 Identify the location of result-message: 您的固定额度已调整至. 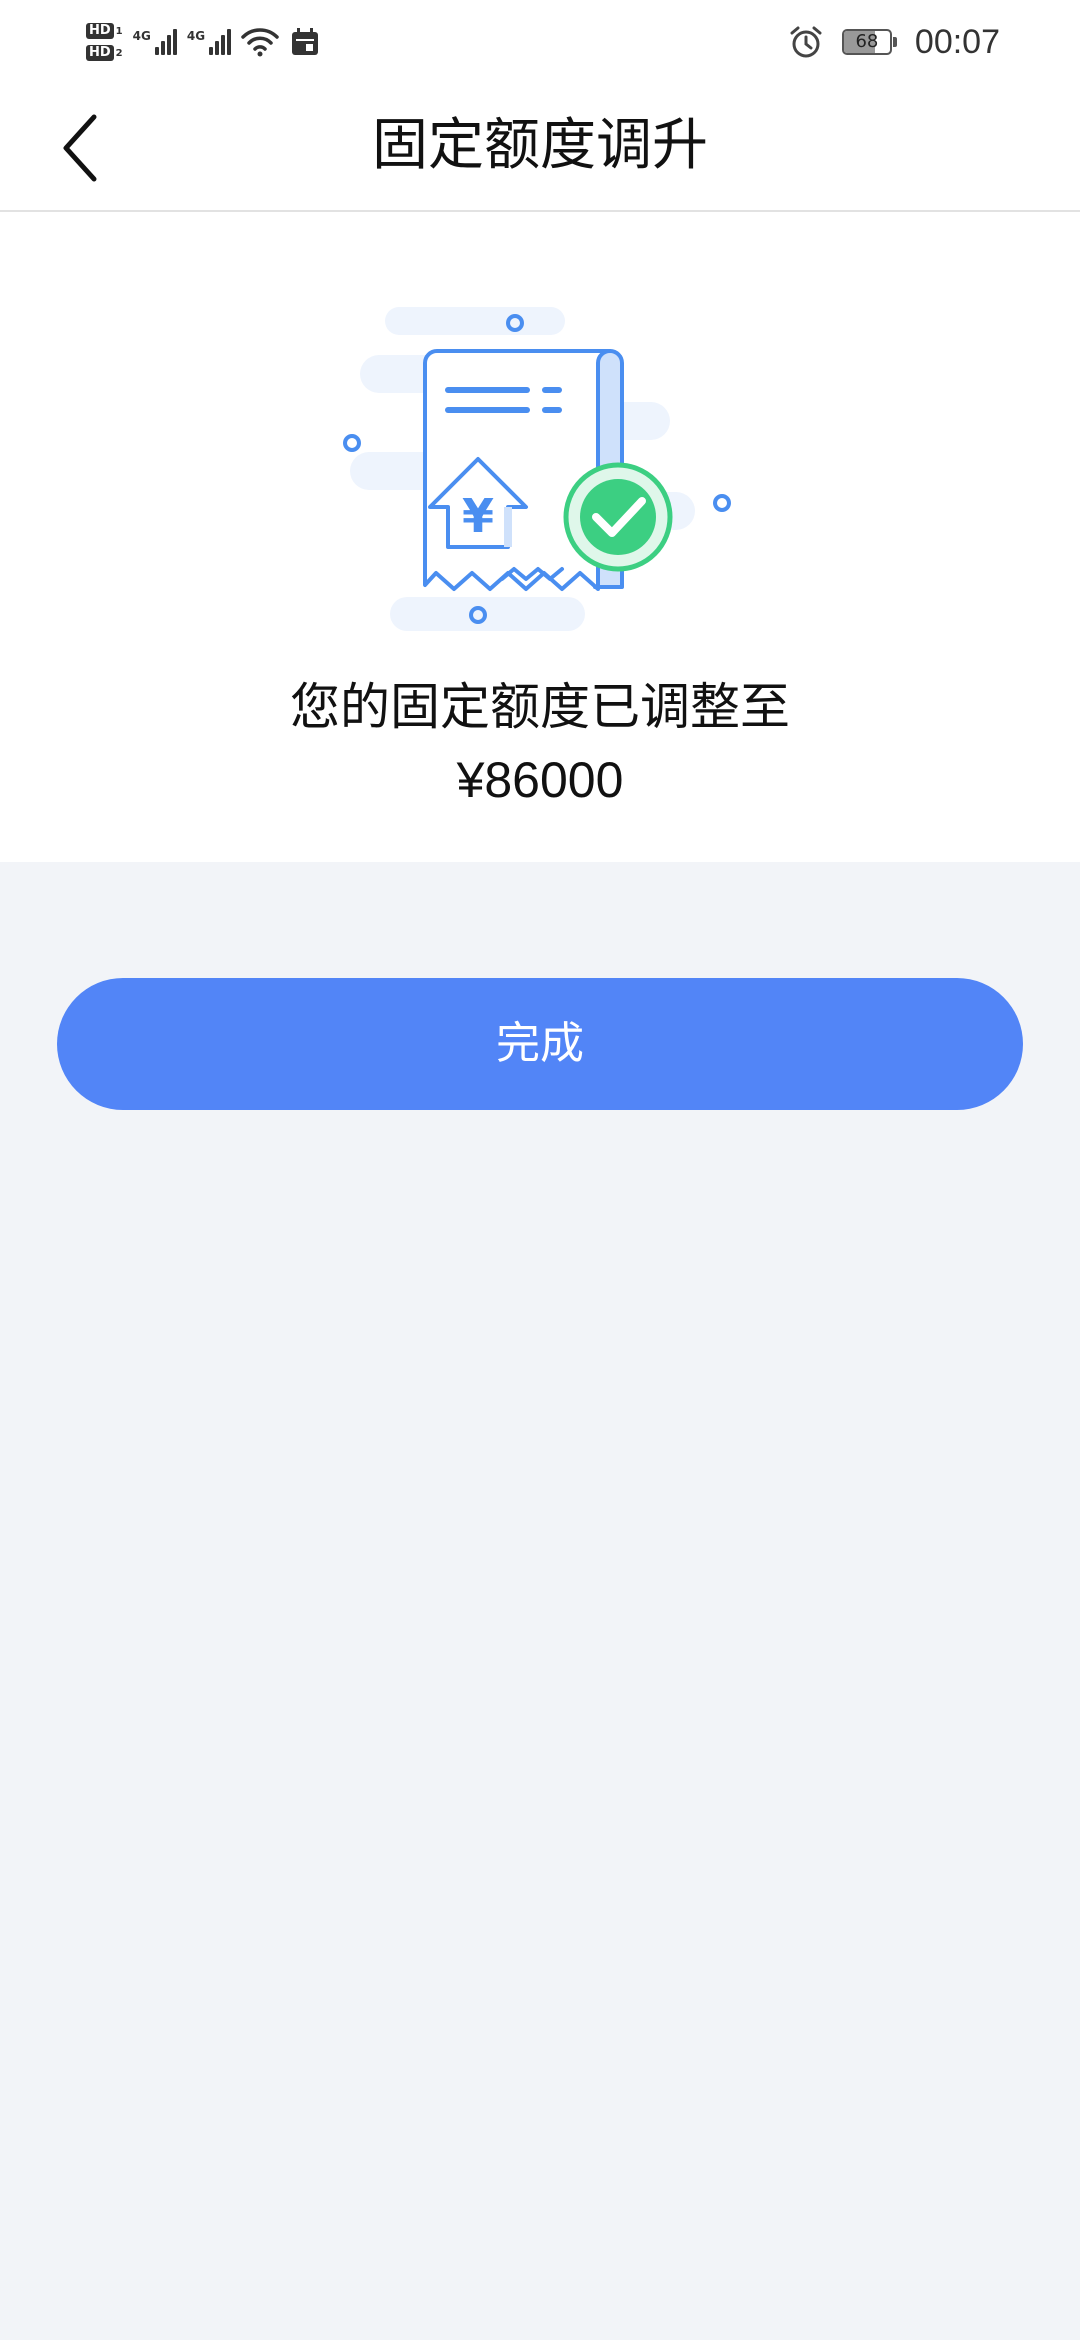
(540, 707).